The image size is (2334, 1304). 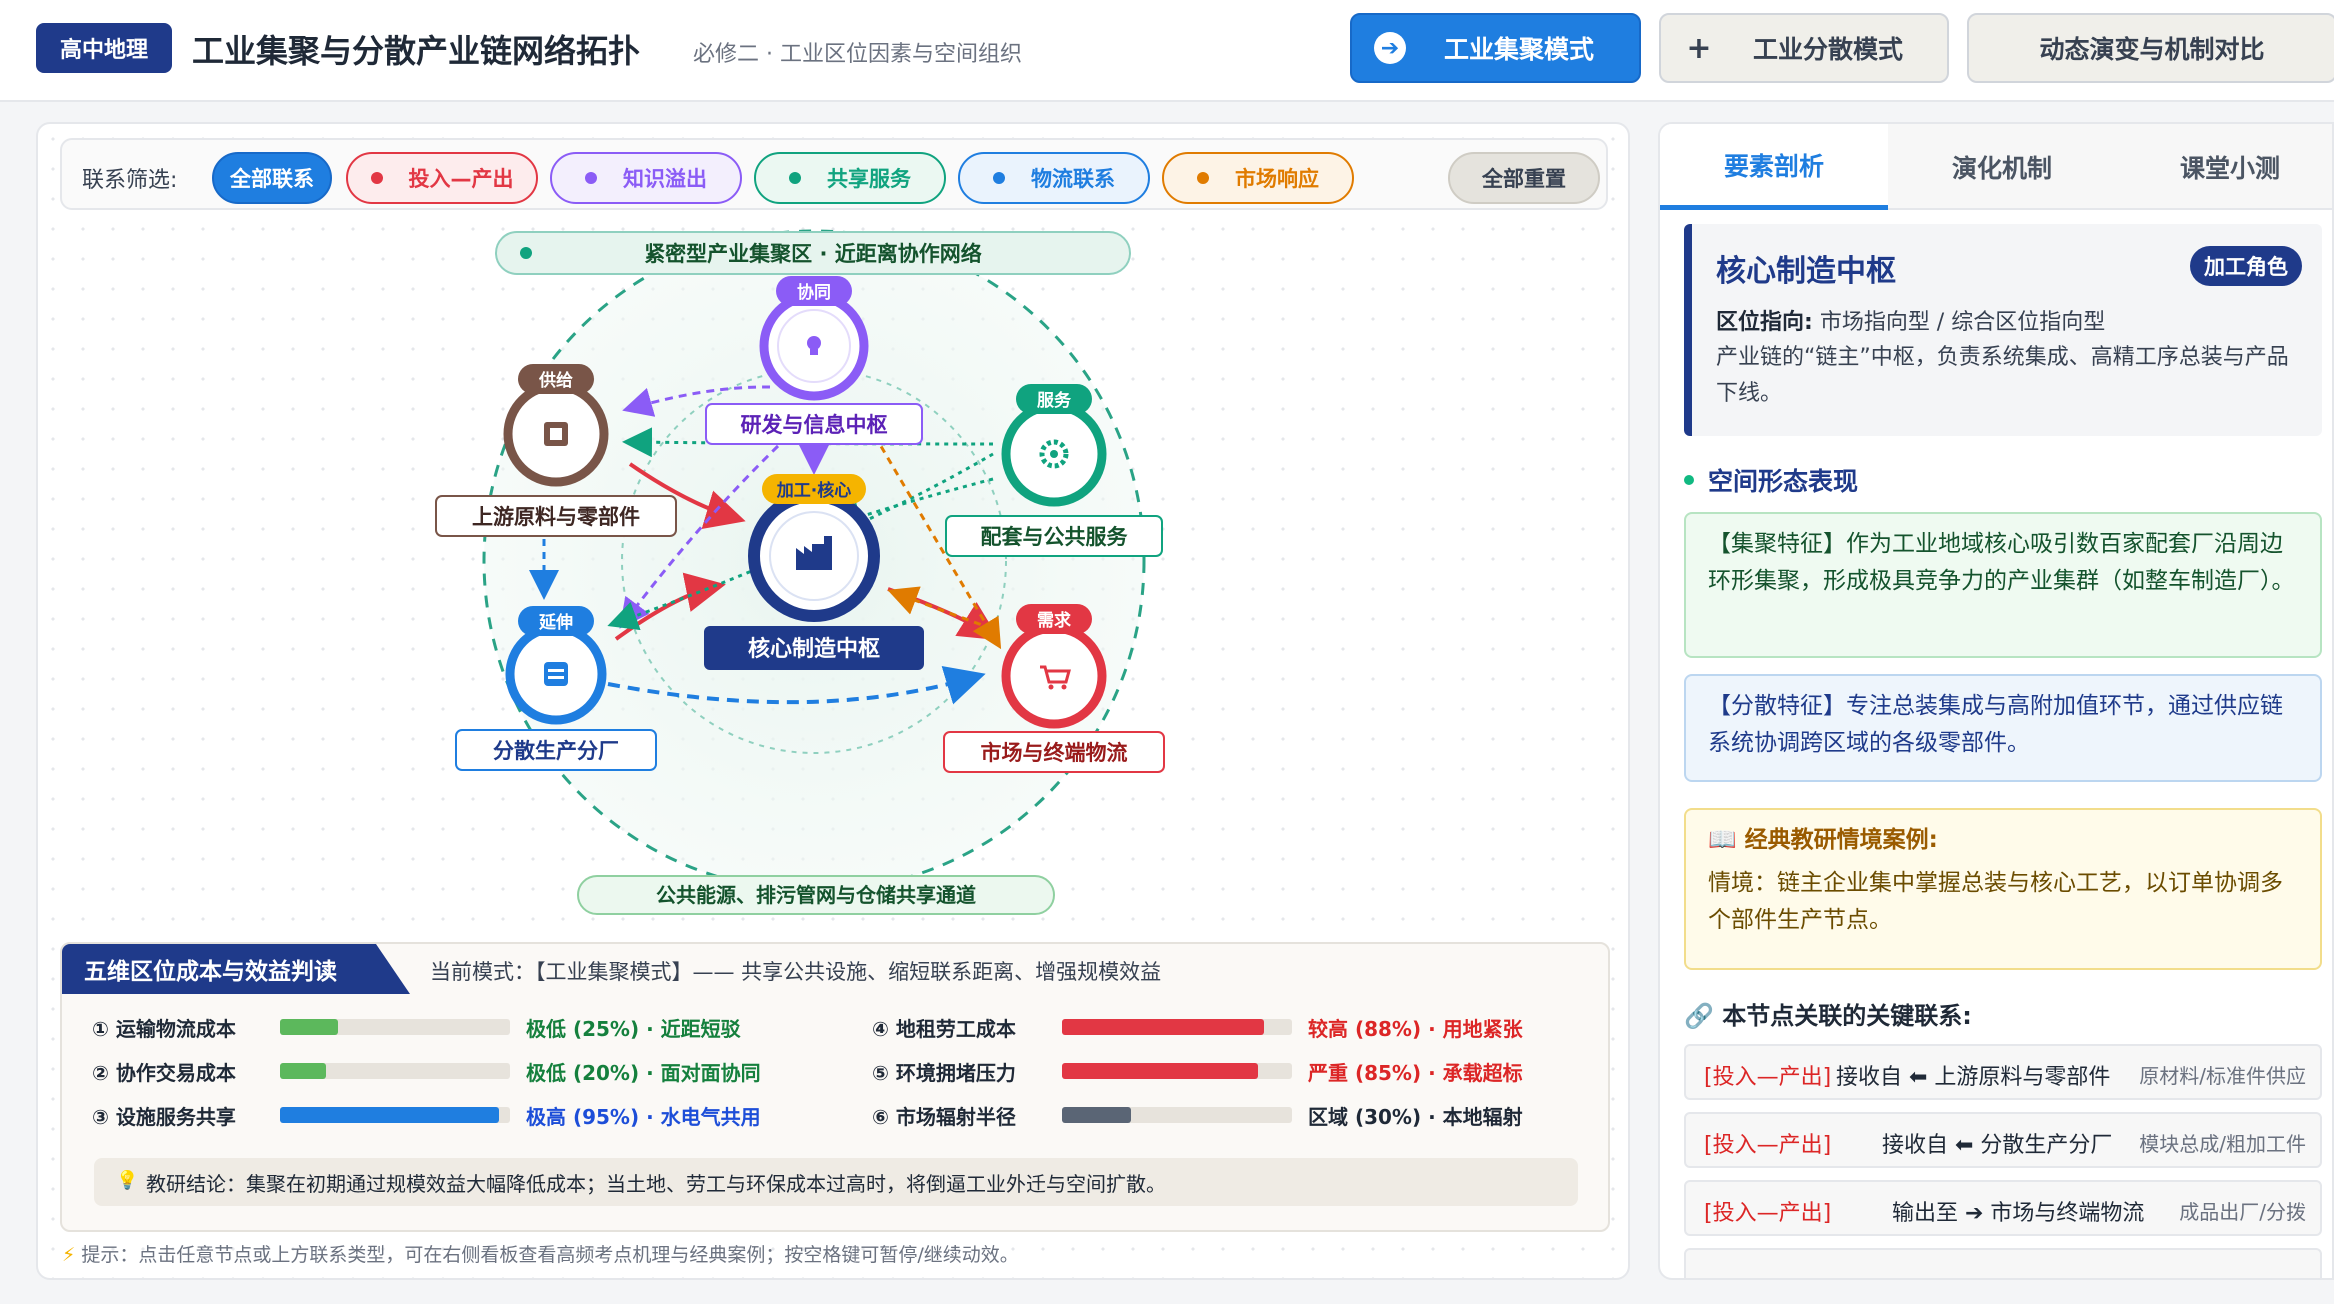 What do you see at coordinates (1973, 1077) in the screenshot?
I see `relation-main: 接收自 ⬅ 上游原料与零部件` at bounding box center [1973, 1077].